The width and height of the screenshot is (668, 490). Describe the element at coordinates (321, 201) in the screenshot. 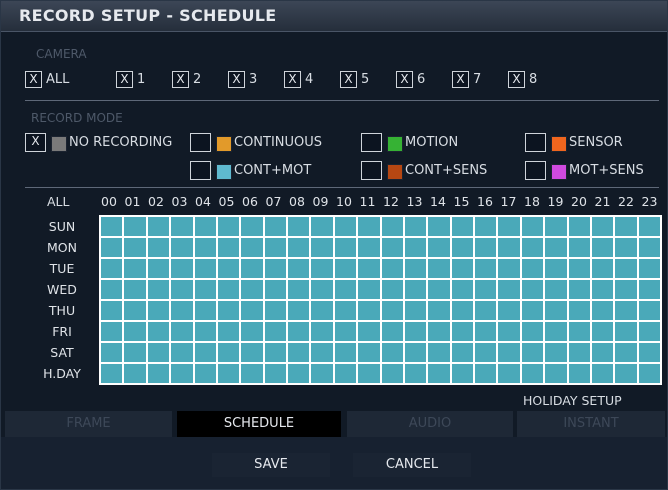

I see `hour-label: 09` at that location.